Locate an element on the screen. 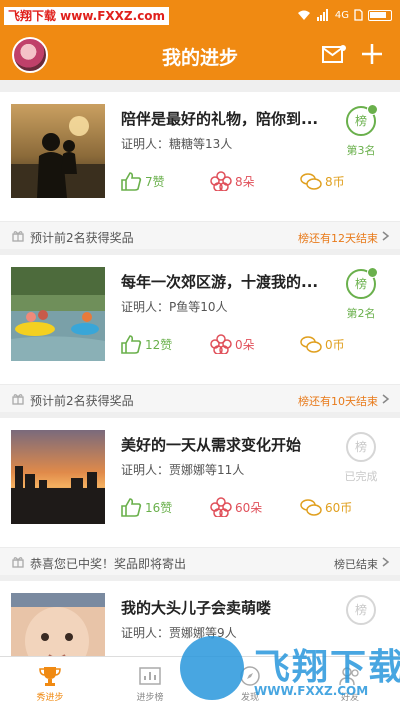 This screenshot has width=400, height=709. like-count: 7赞 is located at coordinates (155, 181).